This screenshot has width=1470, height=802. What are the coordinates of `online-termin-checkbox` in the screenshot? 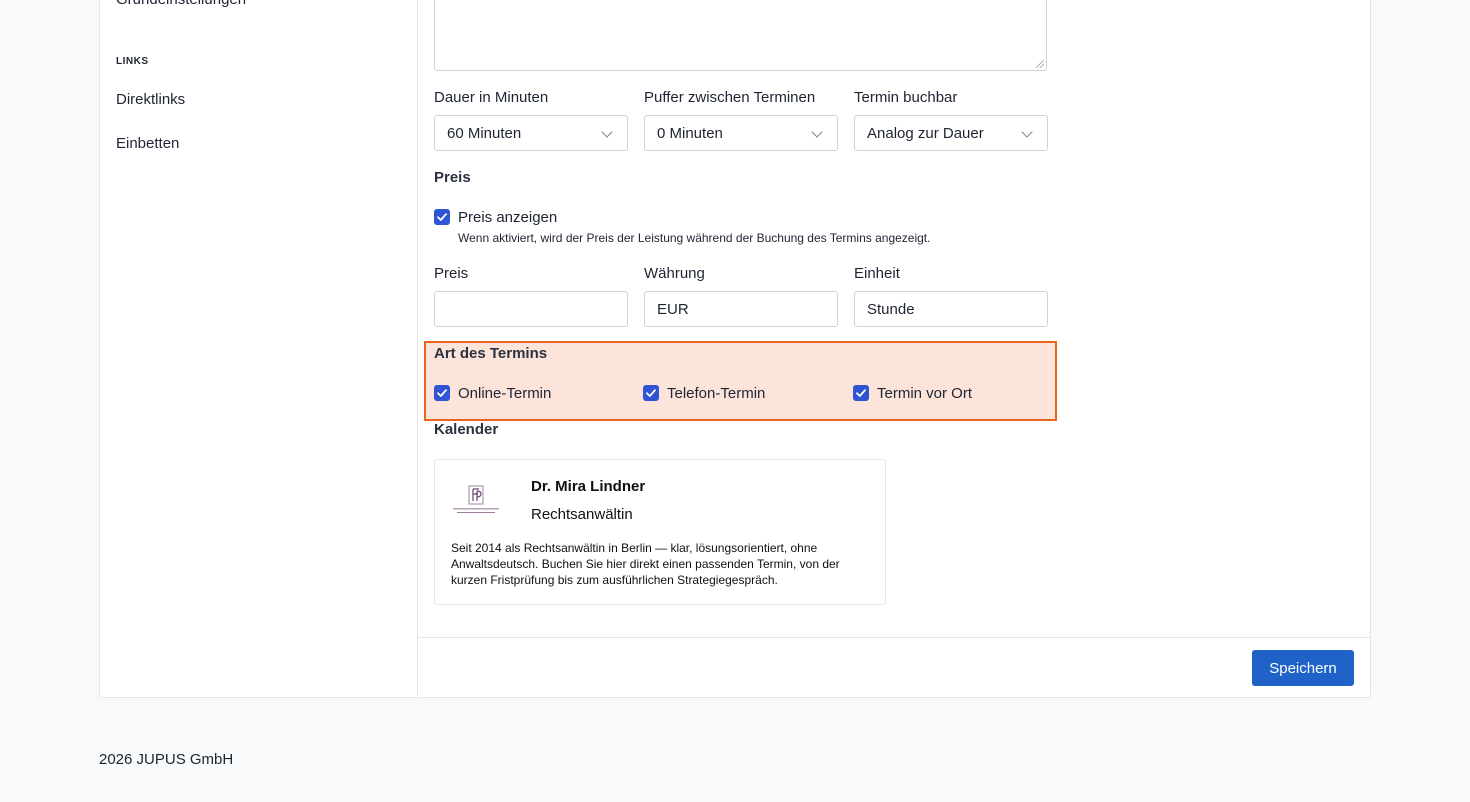 It's located at (442, 393).